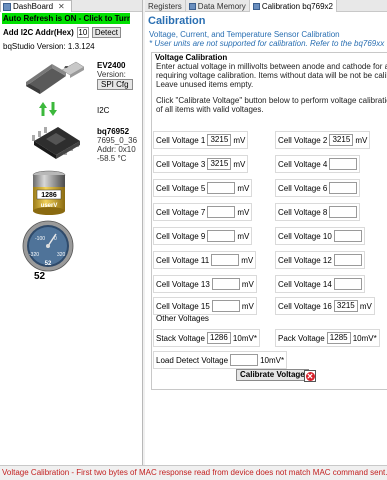  I want to click on tab-calibration: Calibration bq769x2, so click(293, 6).